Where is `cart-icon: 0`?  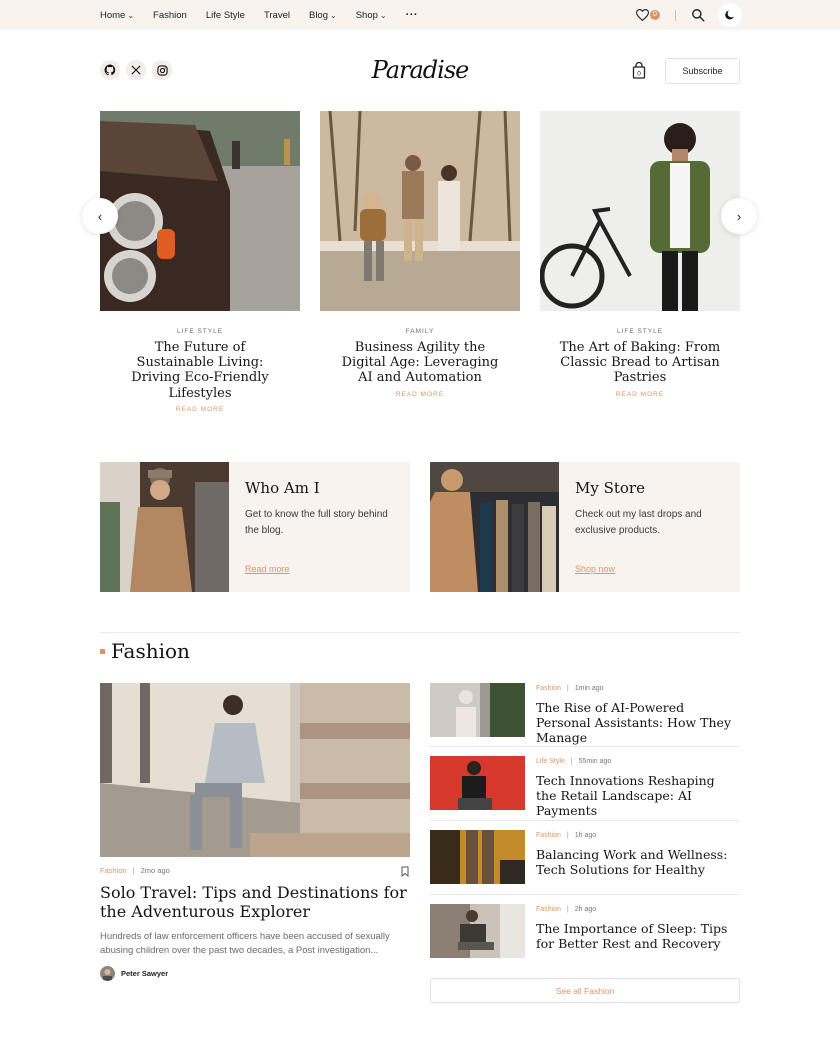
cart-icon: 0 is located at coordinates (639, 70).